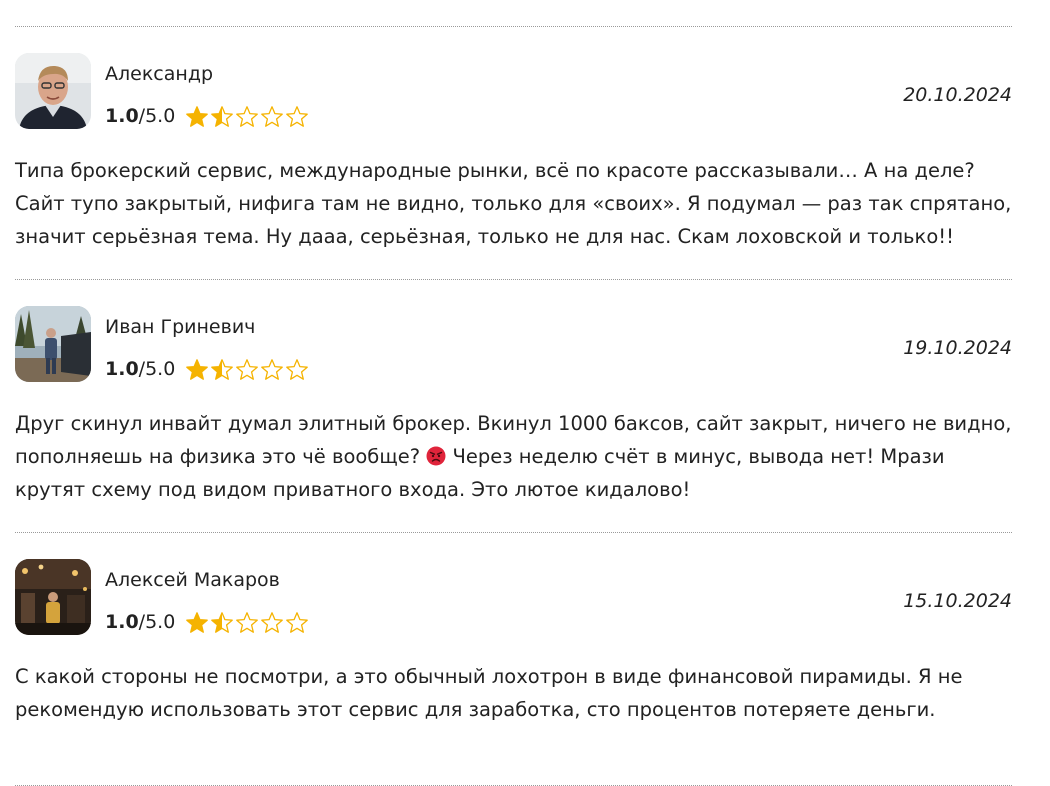 This screenshot has width=1050, height=786. What do you see at coordinates (180, 327) in the screenshot?
I see `review-author: Иван Гриневич` at bounding box center [180, 327].